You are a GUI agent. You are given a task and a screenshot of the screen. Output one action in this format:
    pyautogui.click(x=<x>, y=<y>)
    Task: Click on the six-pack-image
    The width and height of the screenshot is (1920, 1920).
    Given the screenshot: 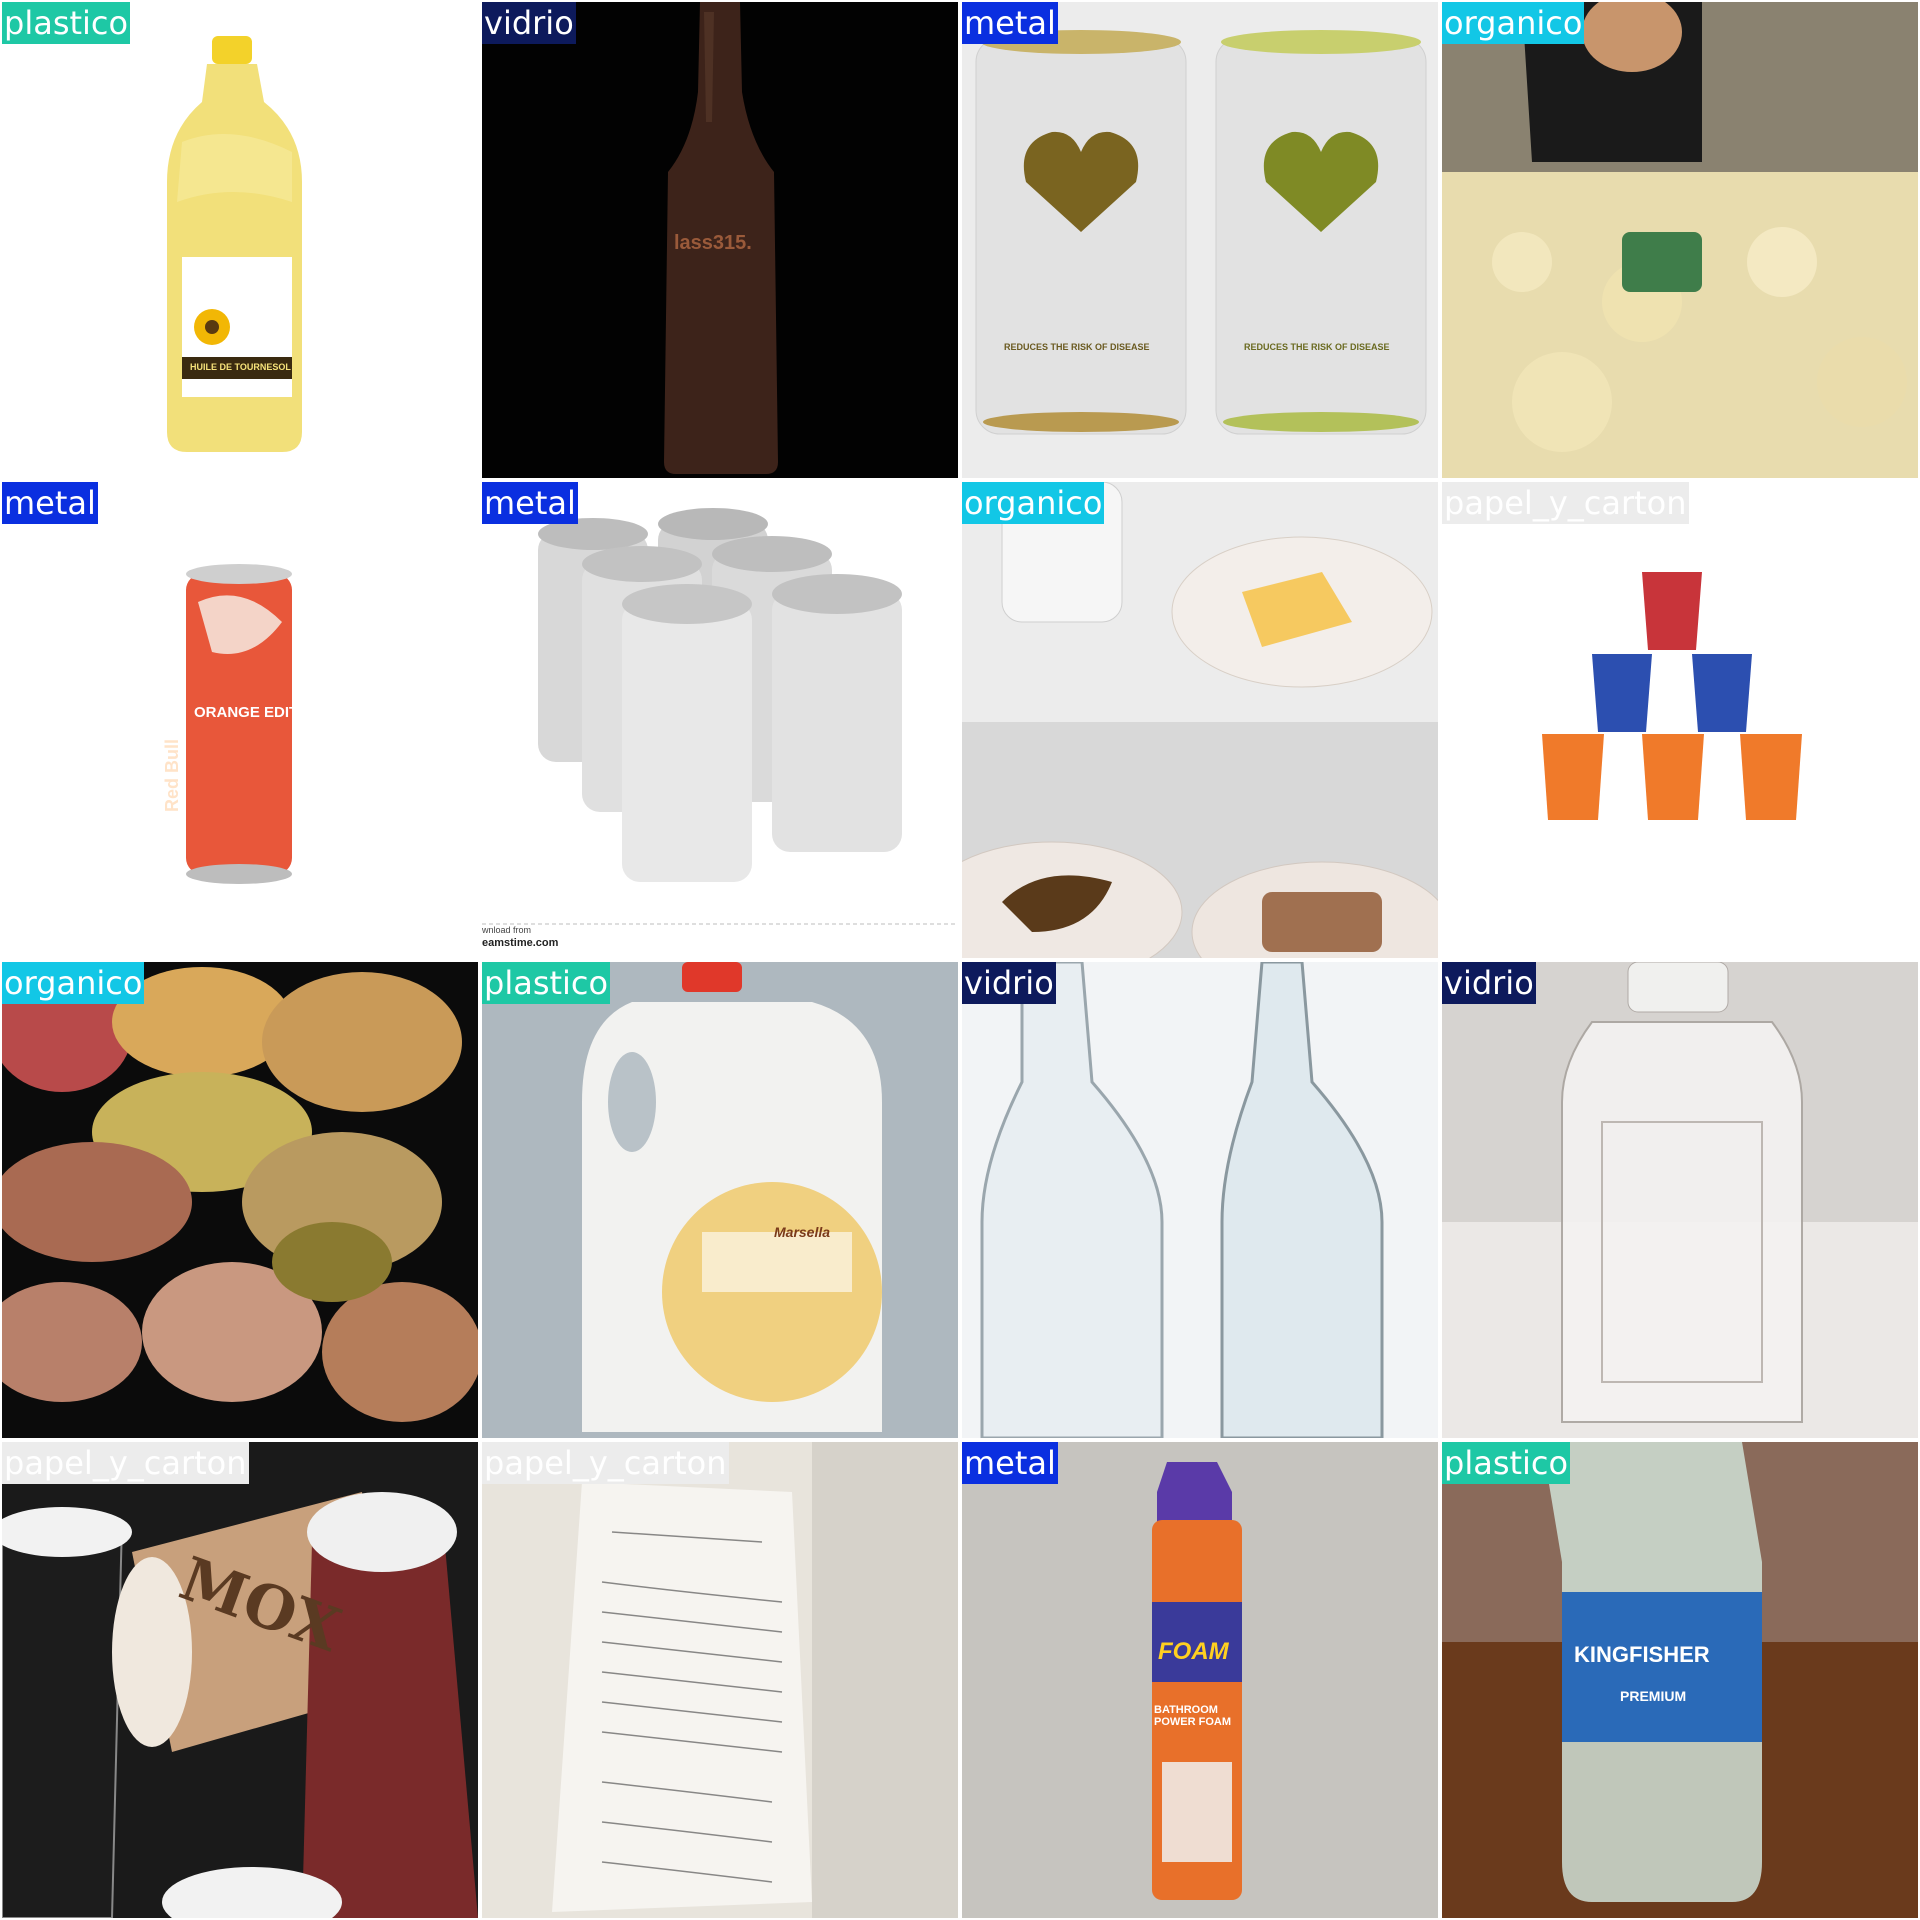 What is the action you would take?
    pyautogui.click(x=720, y=720)
    